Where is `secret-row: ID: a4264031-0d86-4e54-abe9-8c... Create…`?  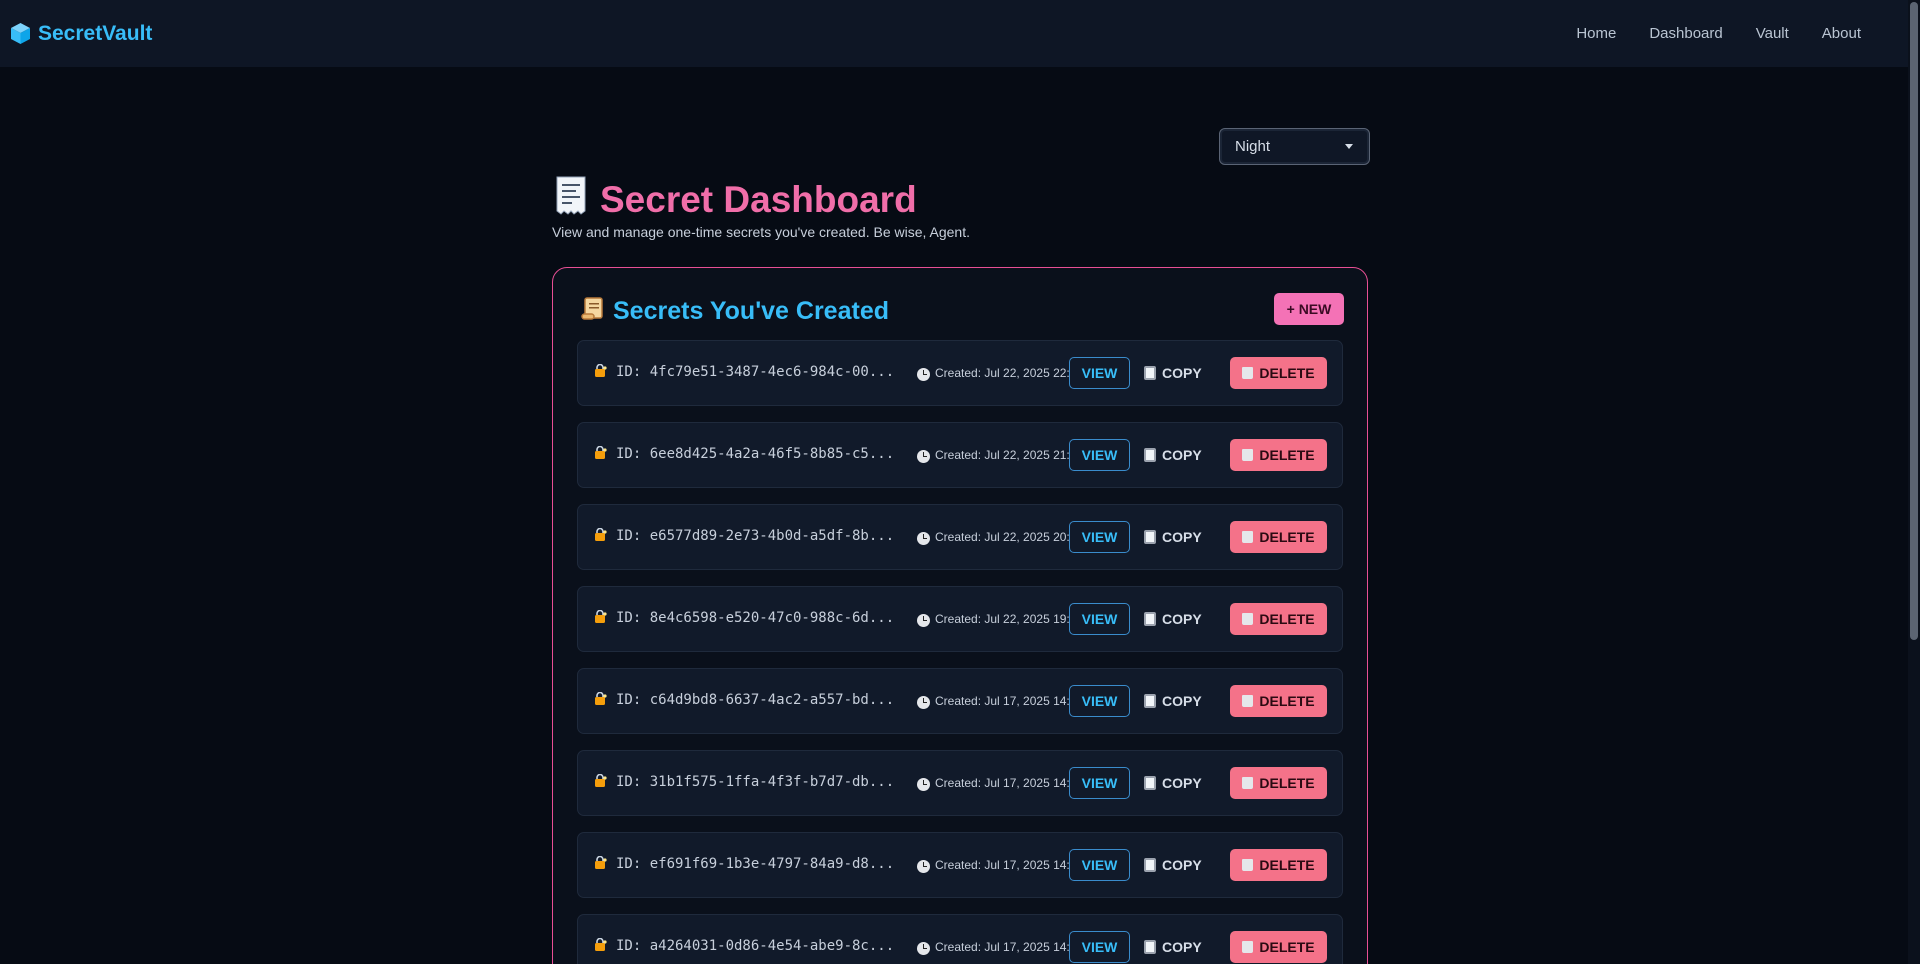 secret-row: ID: a4264031-0d86-4e54-abe9-8c... Create… is located at coordinates (960, 939).